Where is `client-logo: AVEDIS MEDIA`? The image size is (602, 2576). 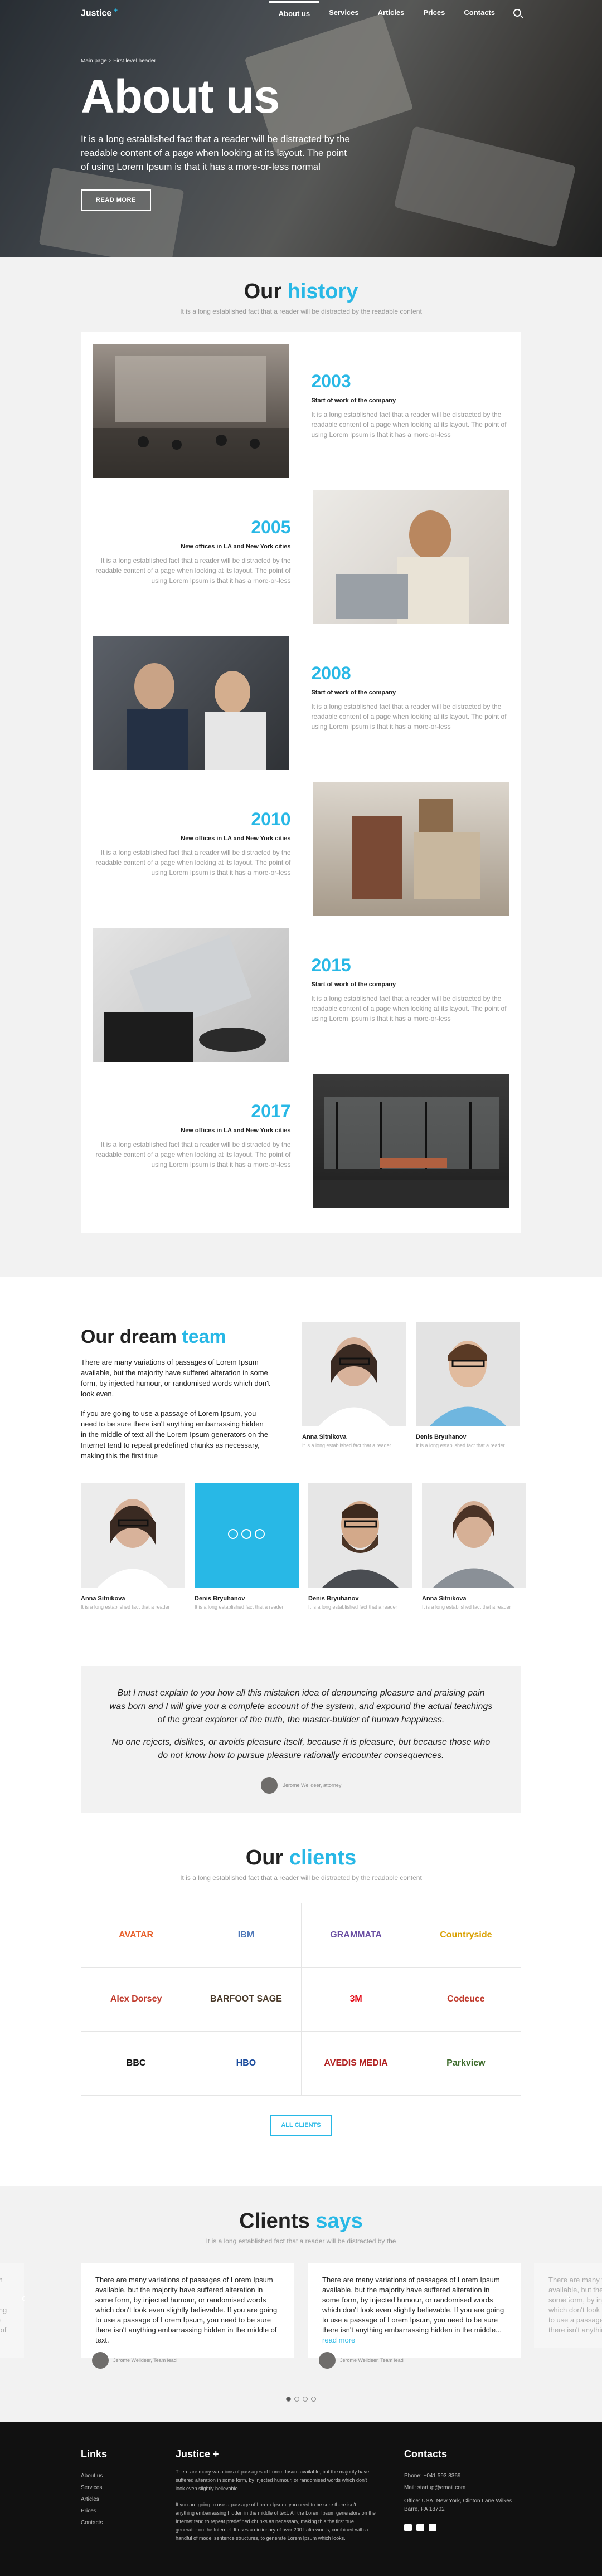 client-logo: AVEDIS MEDIA is located at coordinates (356, 2064).